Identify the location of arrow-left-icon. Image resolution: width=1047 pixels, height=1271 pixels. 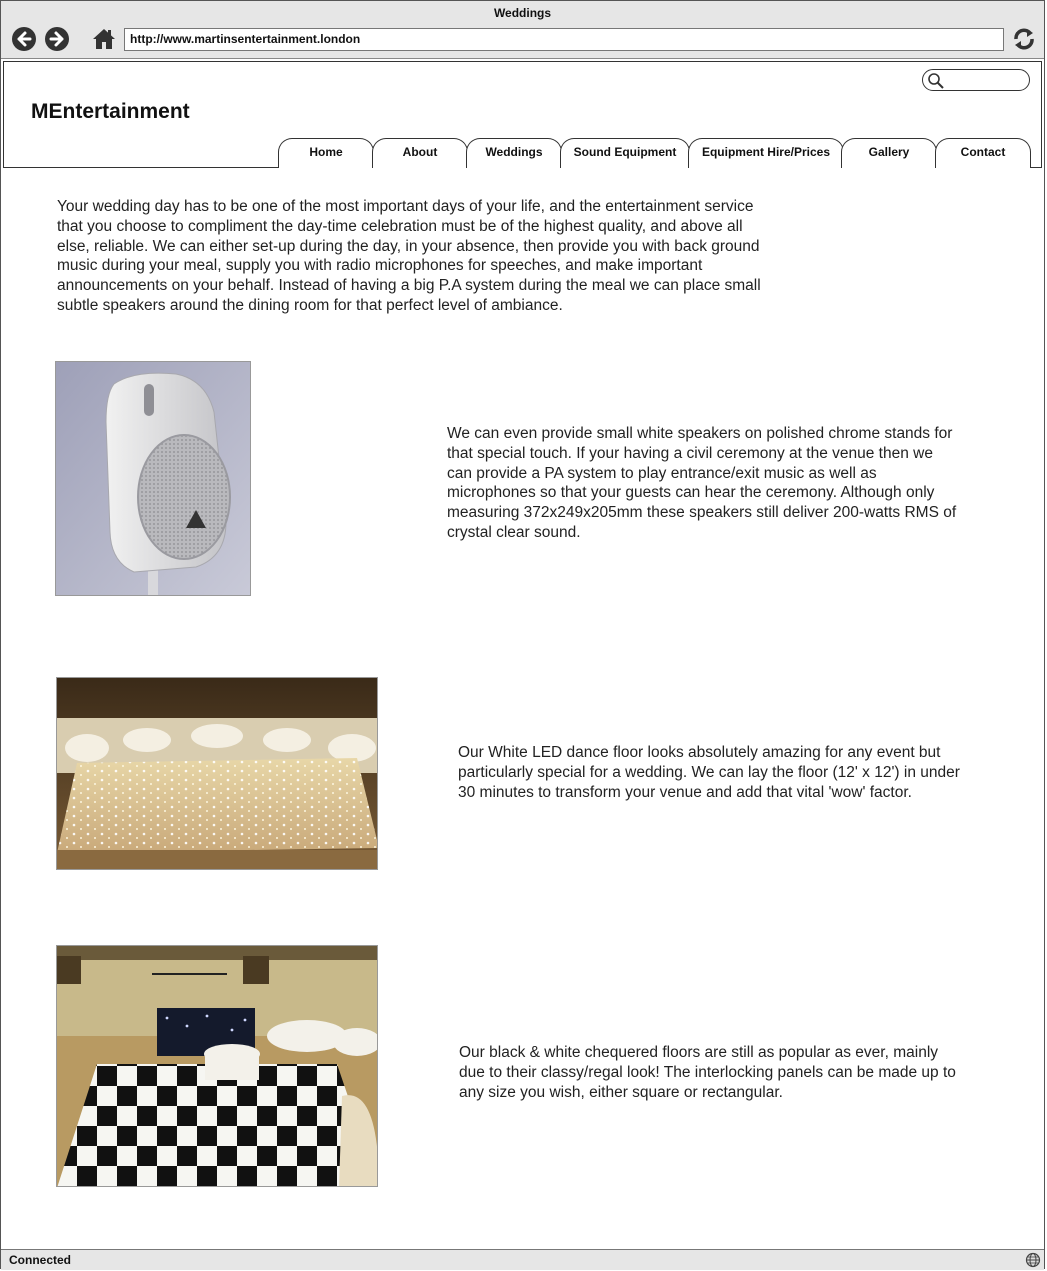
(24, 39).